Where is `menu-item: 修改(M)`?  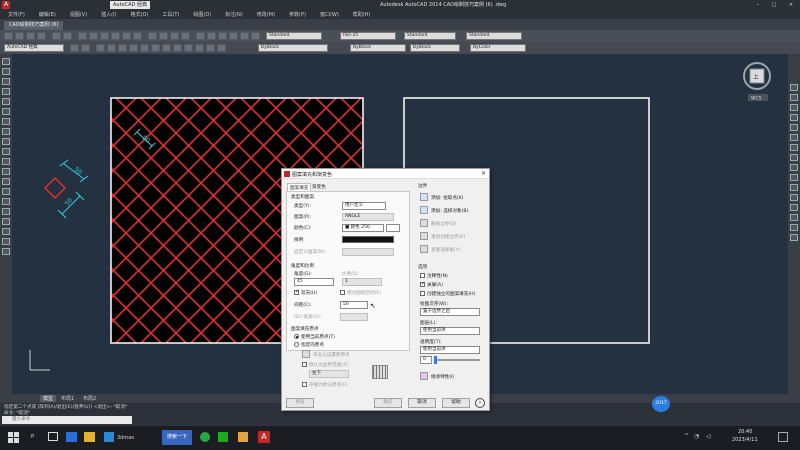
menu-item: 修改(M) is located at coordinates (266, 14).